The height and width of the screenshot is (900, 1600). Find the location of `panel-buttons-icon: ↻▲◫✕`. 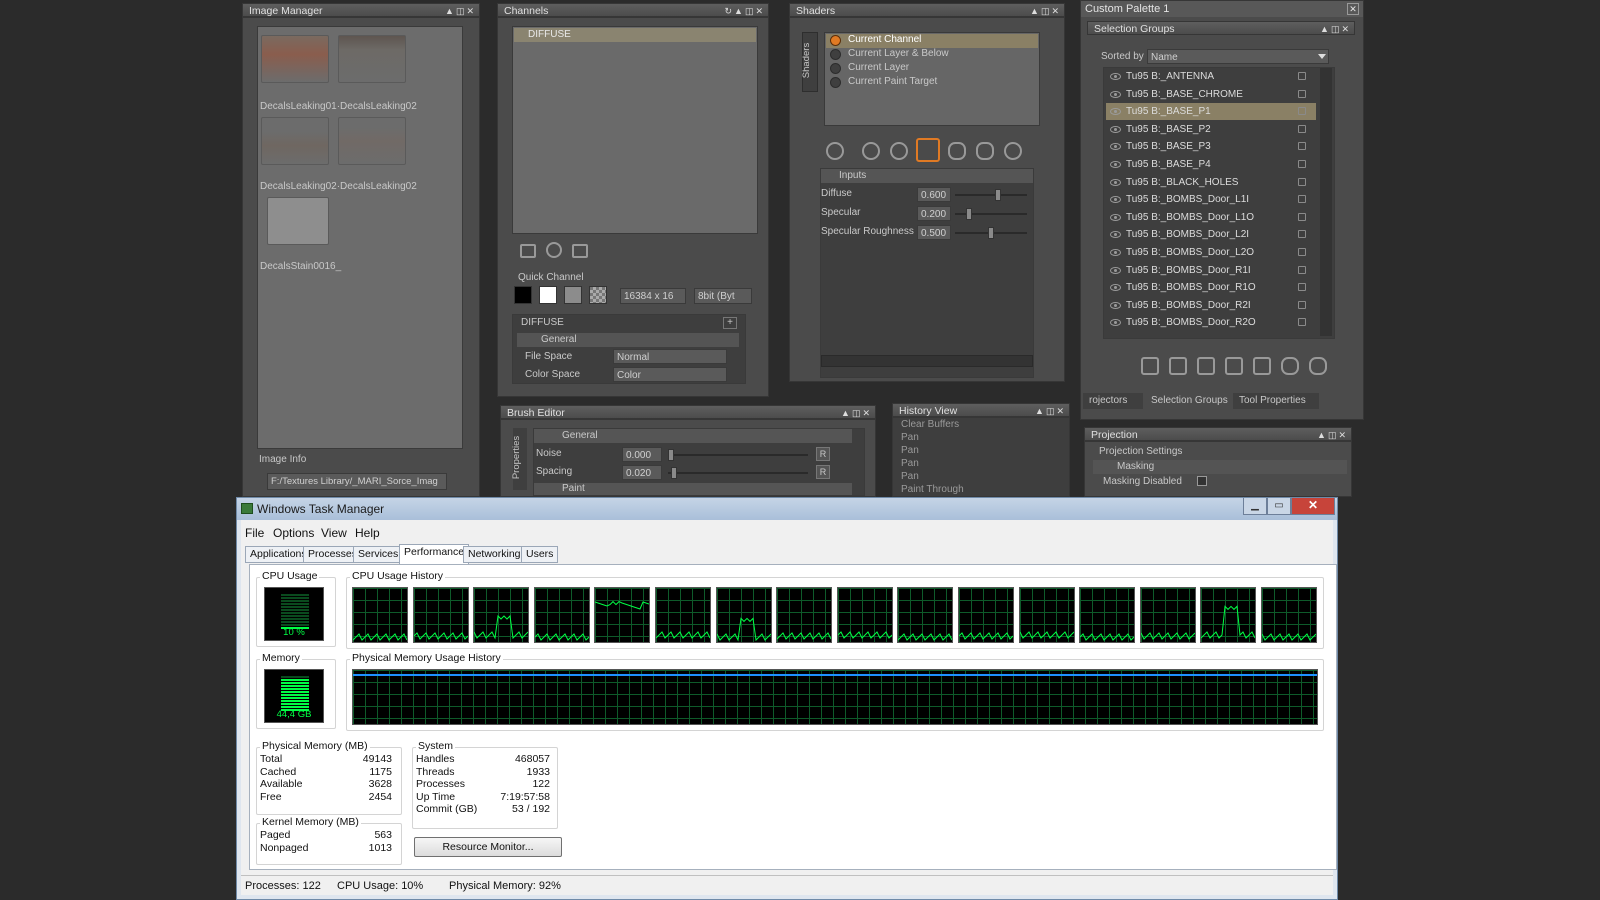

panel-buttons-icon: ↻▲◫✕ is located at coordinates (745, 11).